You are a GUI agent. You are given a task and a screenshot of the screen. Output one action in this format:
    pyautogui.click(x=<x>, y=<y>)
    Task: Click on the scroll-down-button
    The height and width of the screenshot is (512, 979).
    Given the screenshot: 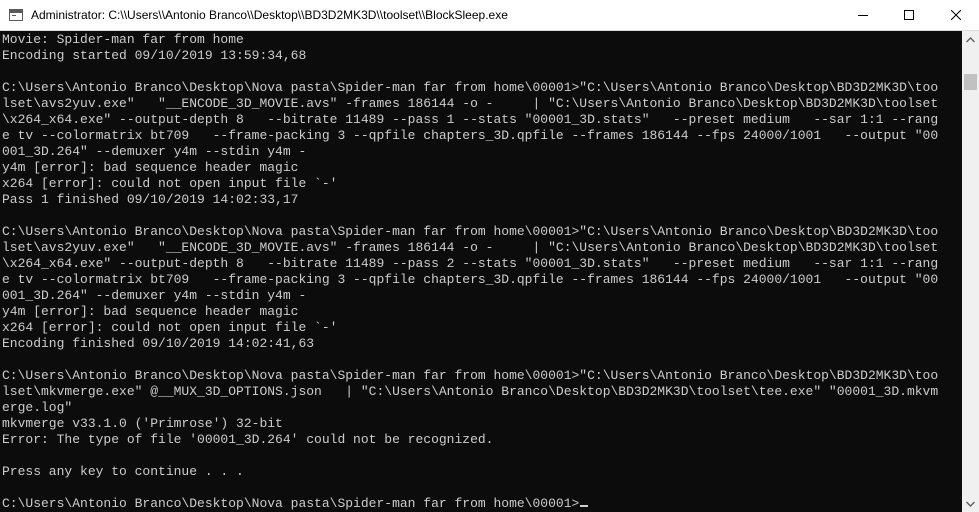 What is the action you would take?
    pyautogui.click(x=970, y=503)
    